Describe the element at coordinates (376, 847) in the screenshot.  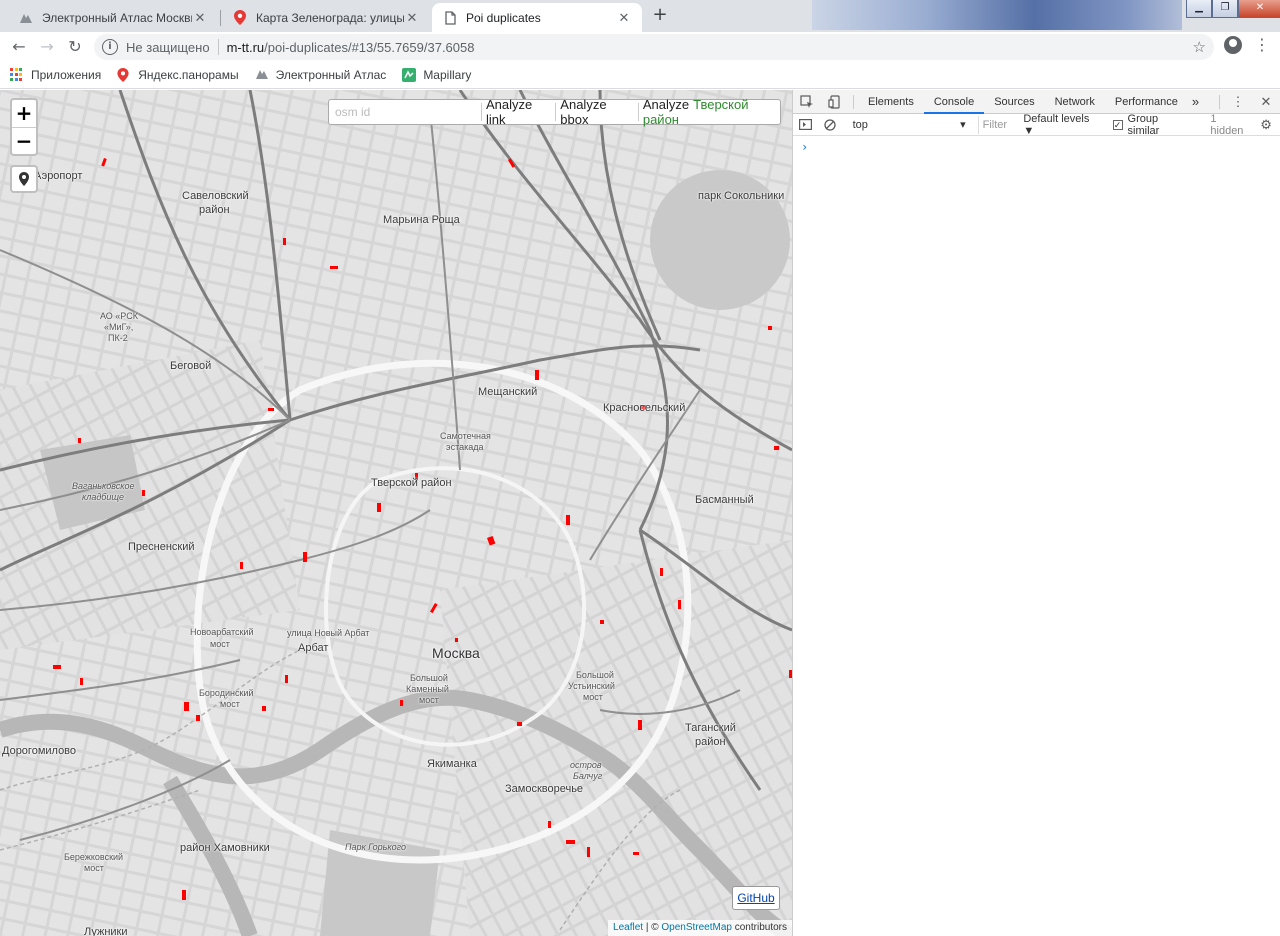
I see `map-label: Парк Горького` at that location.